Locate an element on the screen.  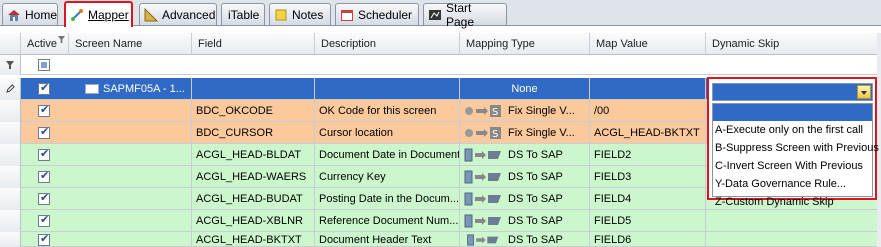
tab-label: Advanced is located at coordinates (189, 14).